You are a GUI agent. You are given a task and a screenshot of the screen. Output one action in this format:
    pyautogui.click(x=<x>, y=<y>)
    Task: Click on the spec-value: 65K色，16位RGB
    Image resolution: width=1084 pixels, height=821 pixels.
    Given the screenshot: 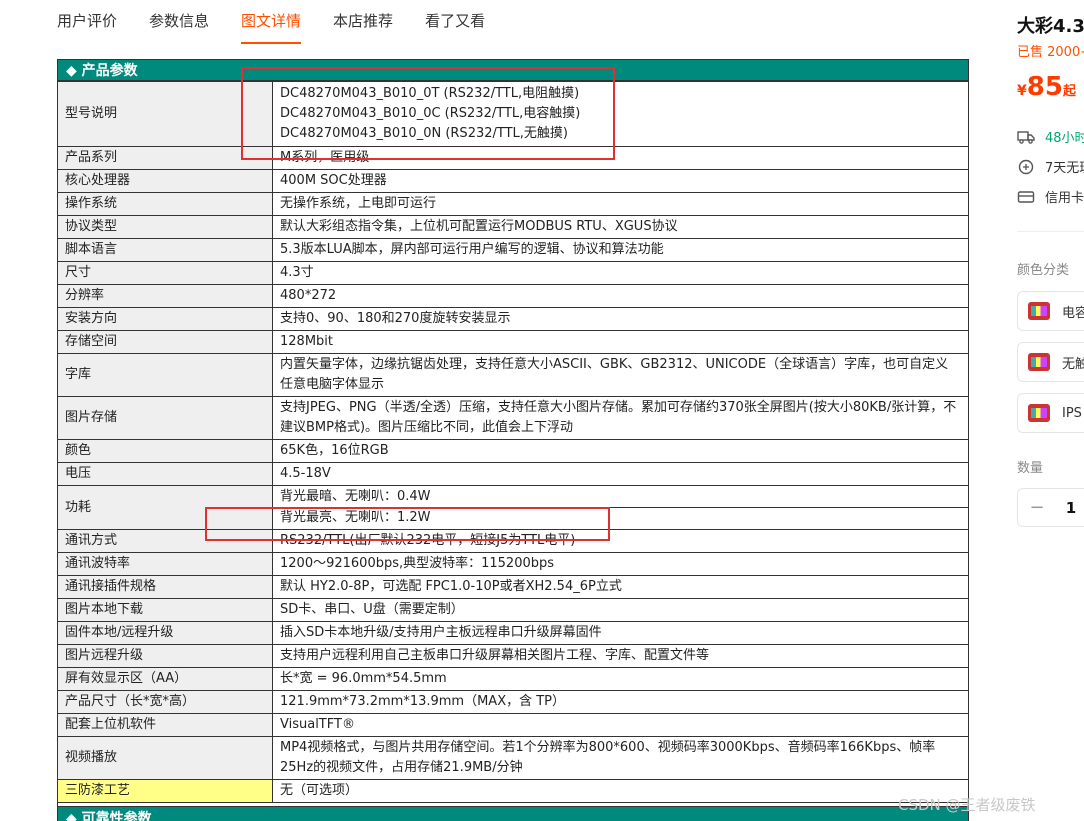 What is the action you would take?
    pyautogui.click(x=620, y=451)
    